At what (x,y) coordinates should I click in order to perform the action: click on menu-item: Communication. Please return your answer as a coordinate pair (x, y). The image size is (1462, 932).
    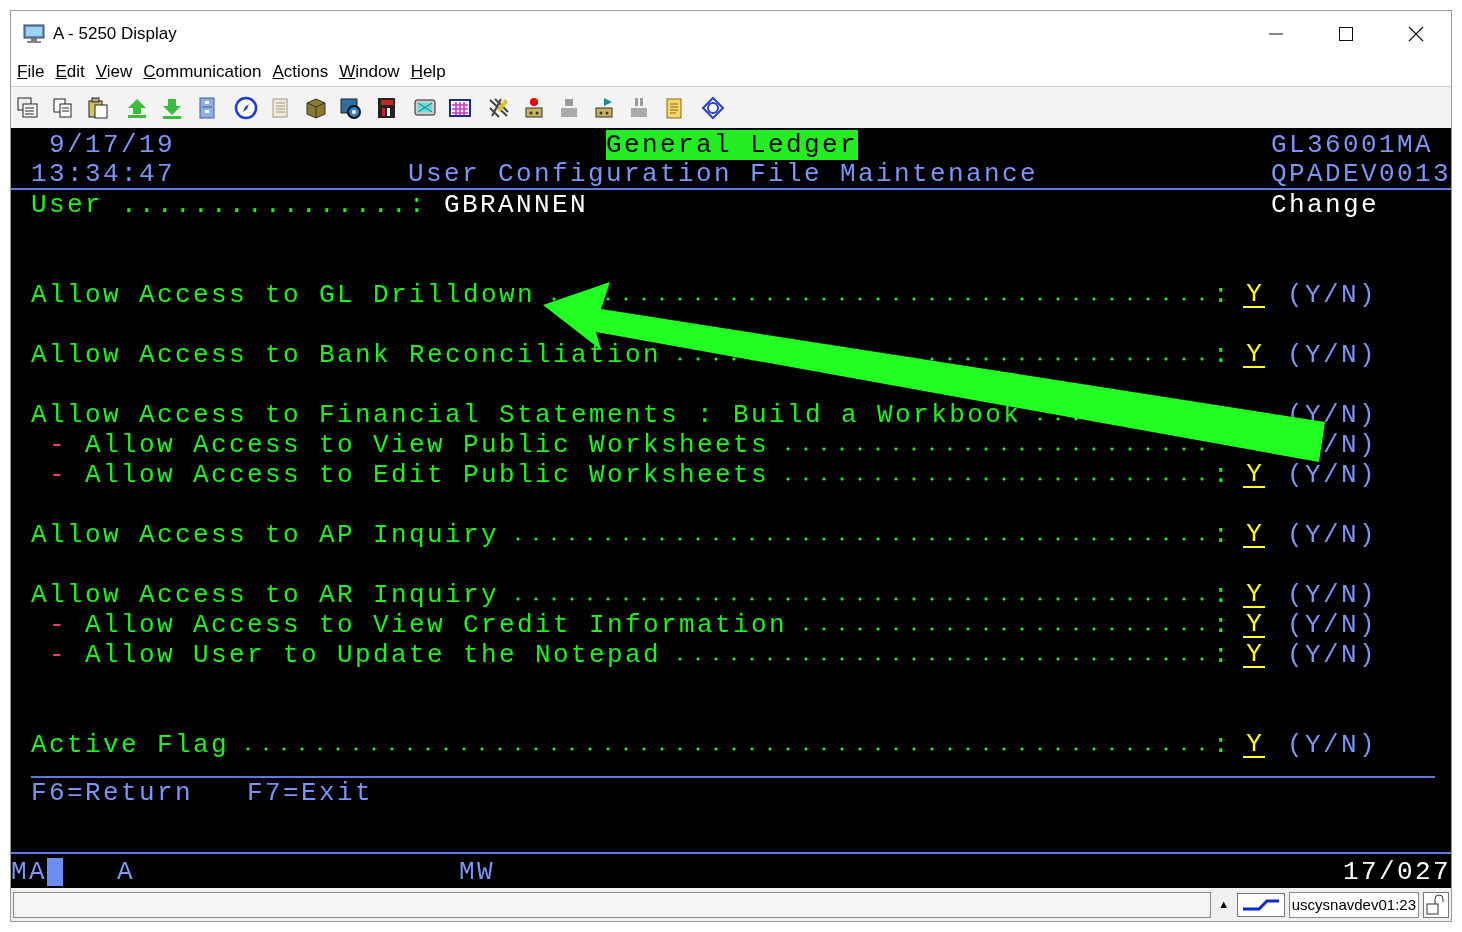
    Looking at the image, I should click on (202, 71).